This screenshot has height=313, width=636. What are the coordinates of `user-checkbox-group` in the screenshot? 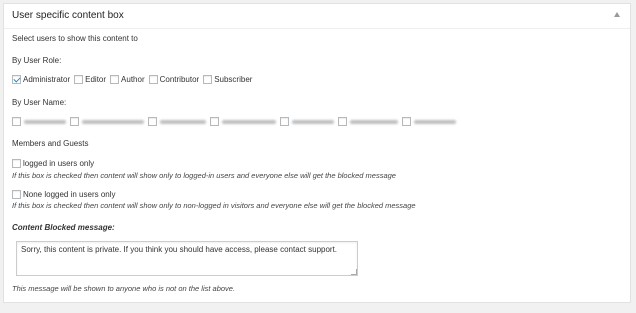 It's located at (236, 121).